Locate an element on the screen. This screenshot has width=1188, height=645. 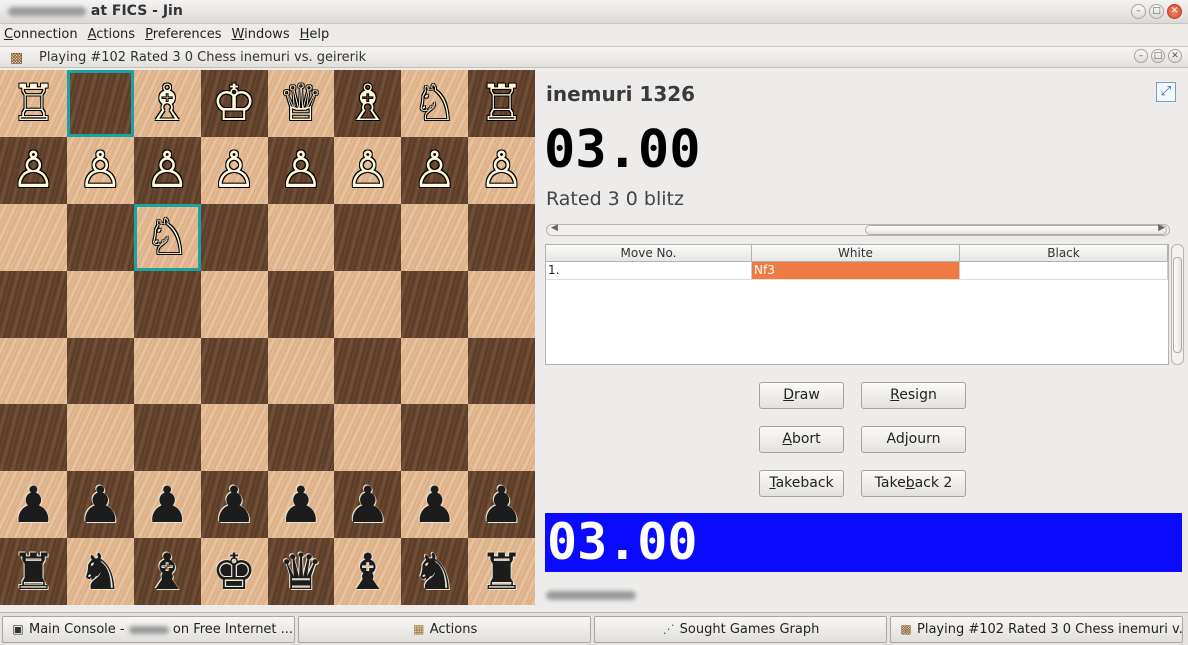
abort-button: Abort is located at coordinates (801, 439).